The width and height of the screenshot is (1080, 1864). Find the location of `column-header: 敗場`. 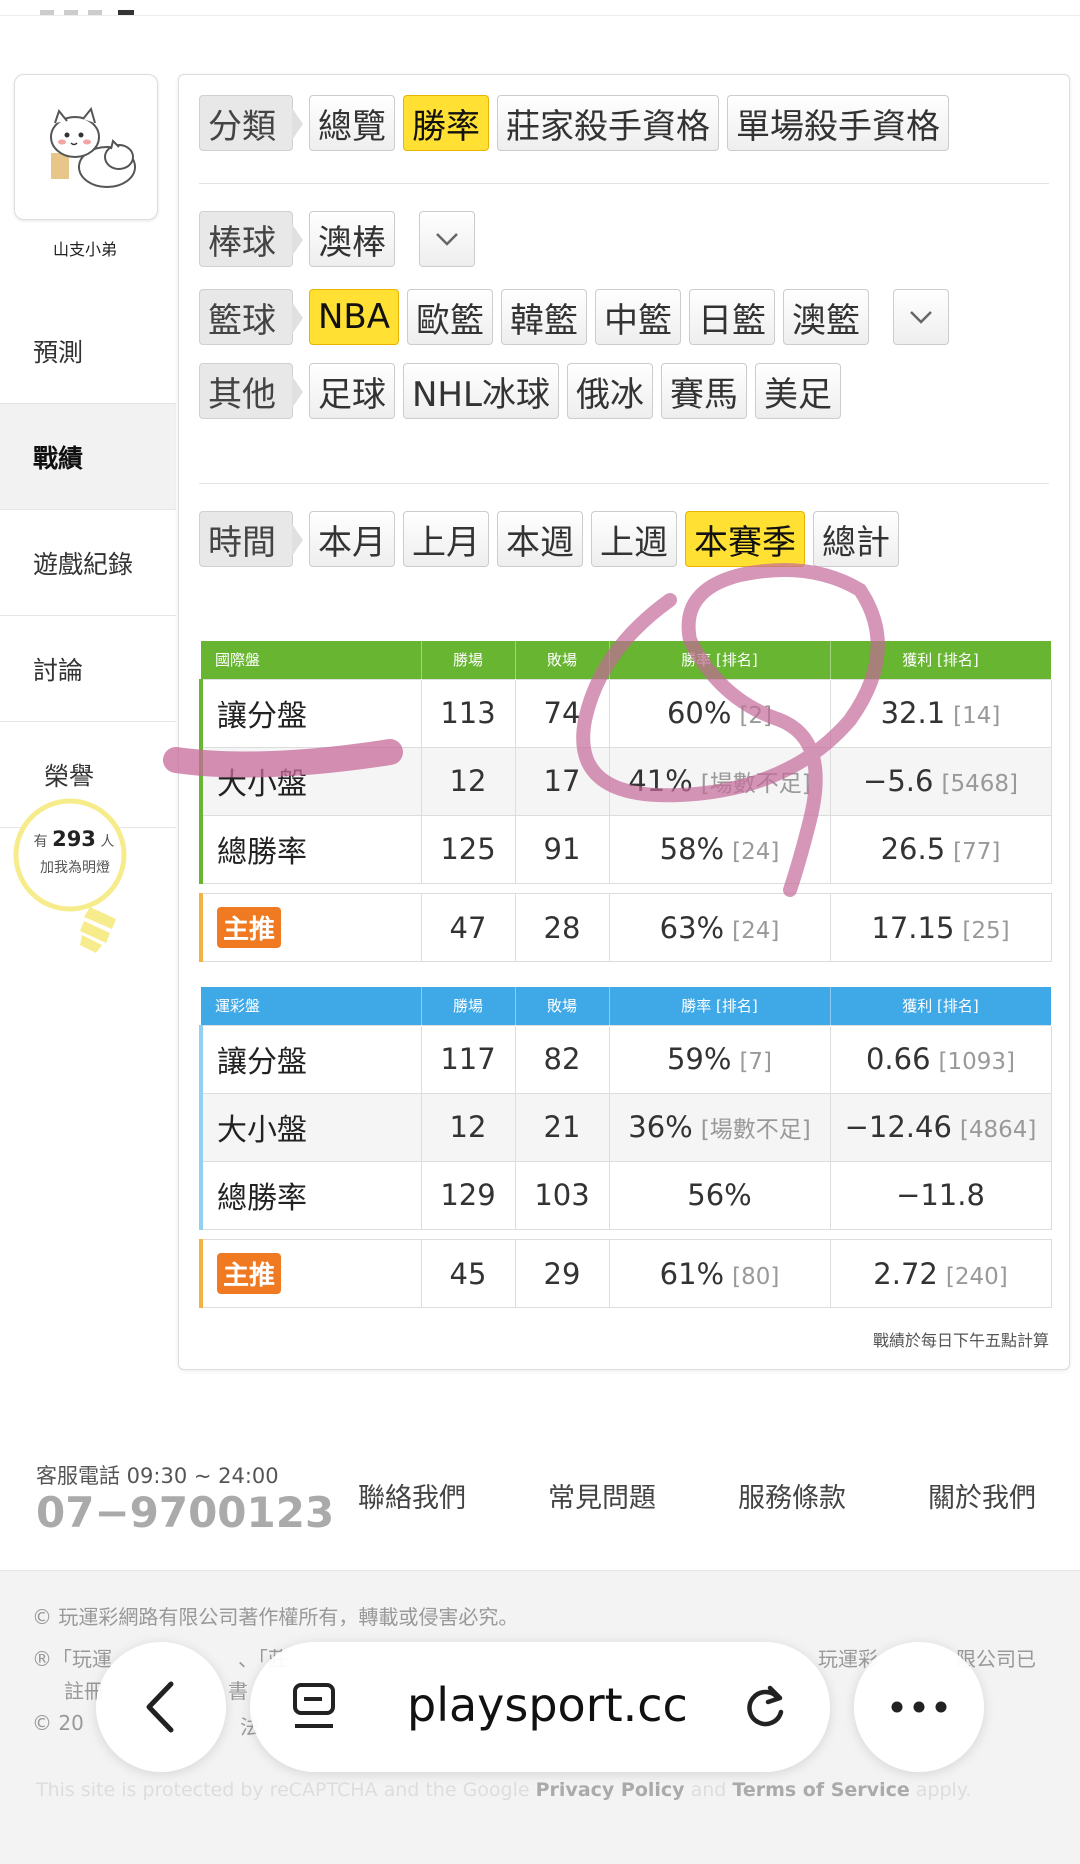

column-header: 敗場 is located at coordinates (562, 1006).